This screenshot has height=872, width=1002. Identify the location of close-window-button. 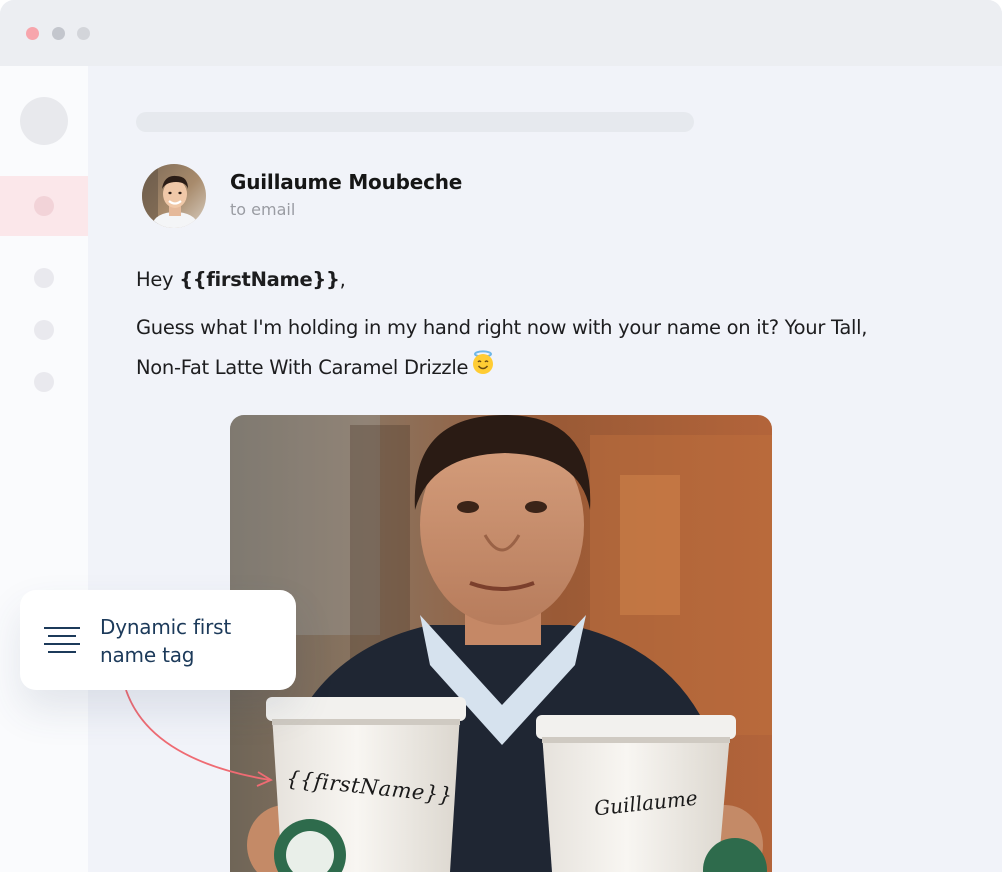
(32, 33).